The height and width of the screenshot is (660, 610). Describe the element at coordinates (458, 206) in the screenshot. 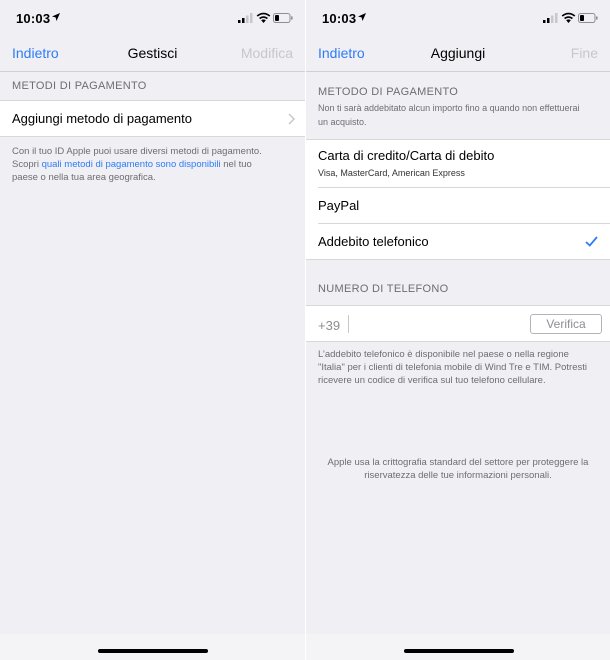

I see `payment-option-paypal: PayPal` at that location.